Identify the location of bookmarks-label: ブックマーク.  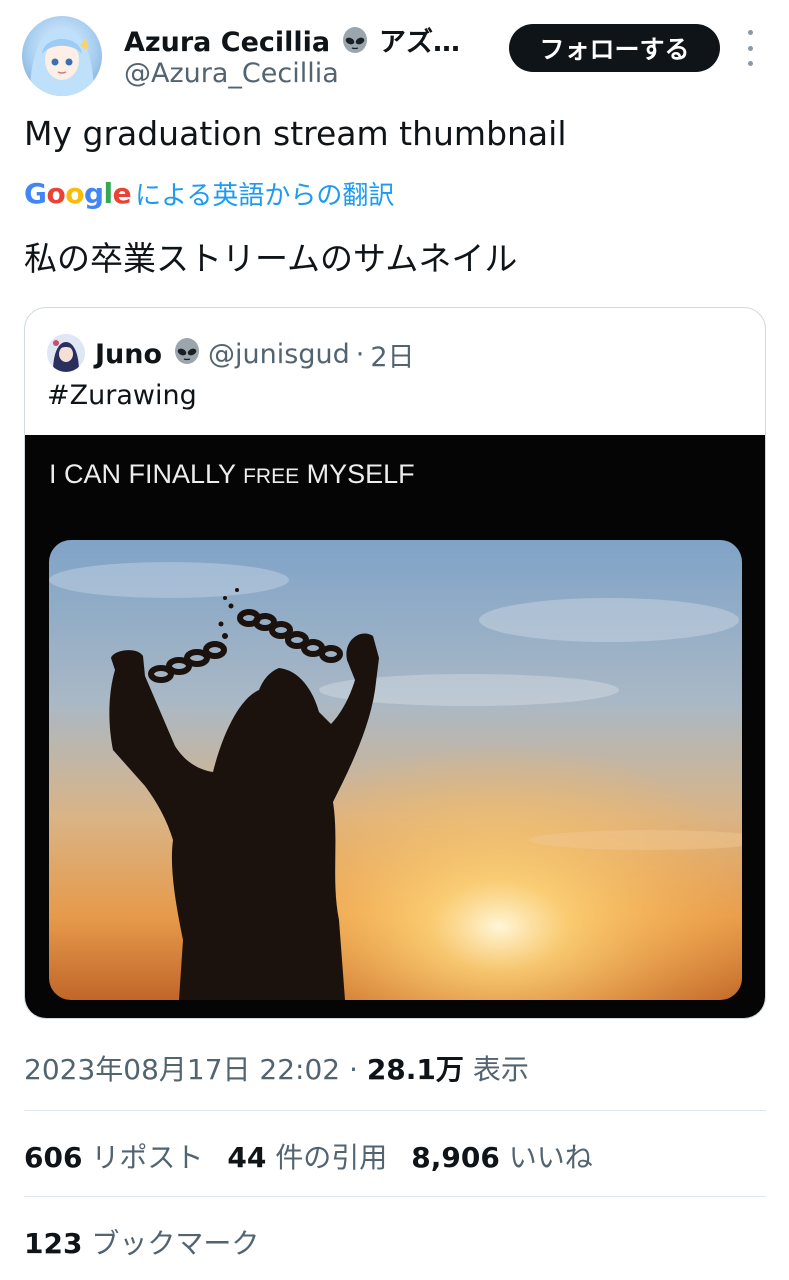
(175, 1243).